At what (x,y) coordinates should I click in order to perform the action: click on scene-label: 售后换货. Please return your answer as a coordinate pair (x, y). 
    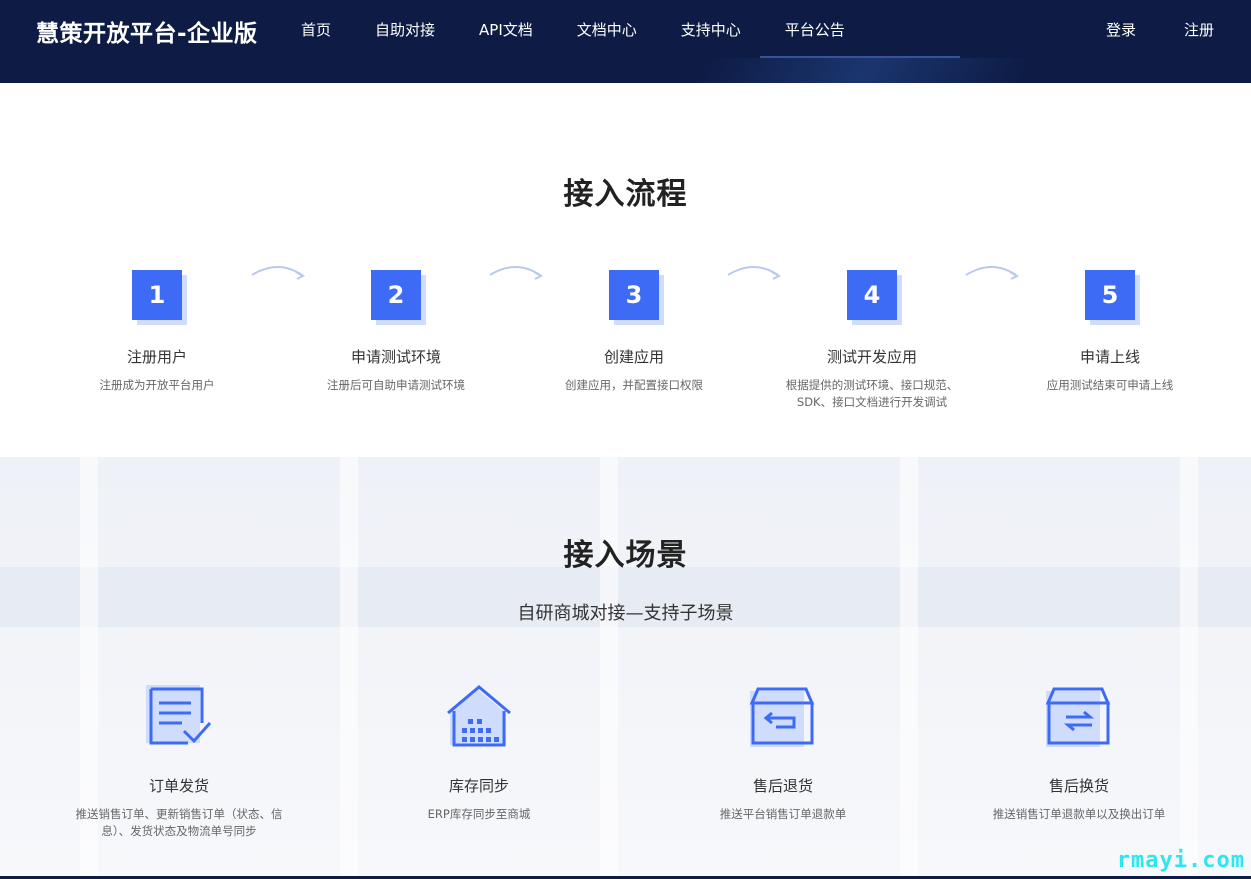
    Looking at the image, I should click on (1078, 786).